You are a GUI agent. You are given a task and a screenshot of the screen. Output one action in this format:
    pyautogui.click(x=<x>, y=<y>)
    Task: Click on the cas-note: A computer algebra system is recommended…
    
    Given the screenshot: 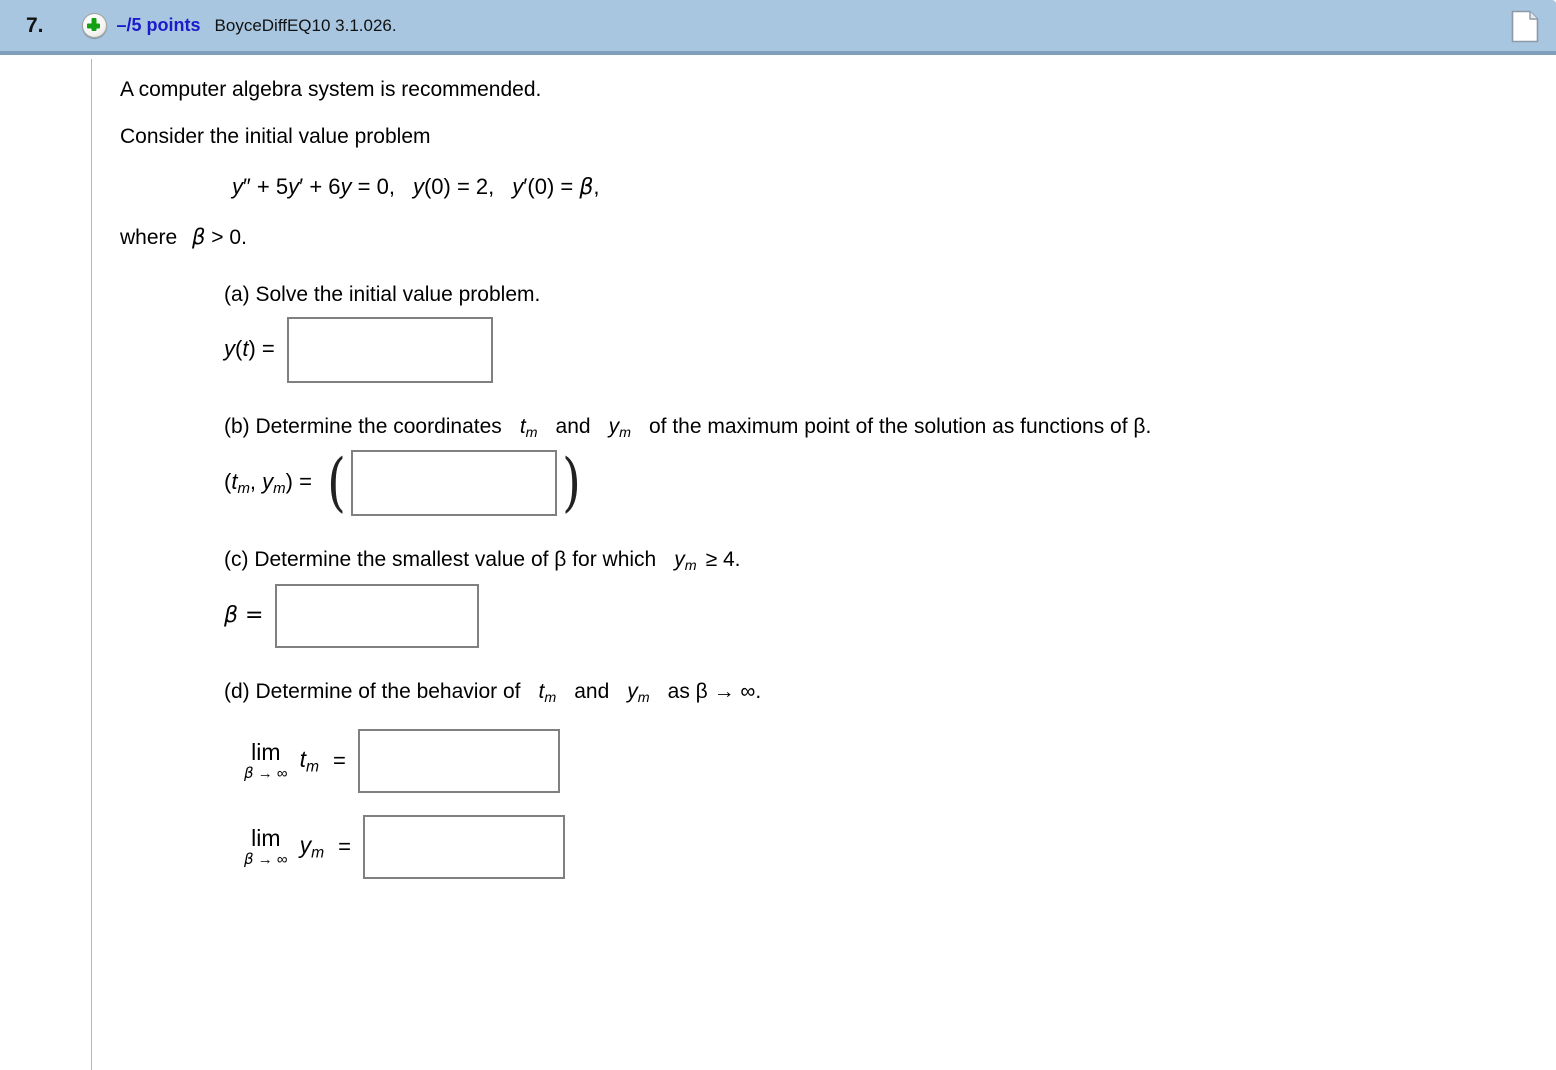 What is the action you would take?
    pyautogui.click(x=331, y=89)
    